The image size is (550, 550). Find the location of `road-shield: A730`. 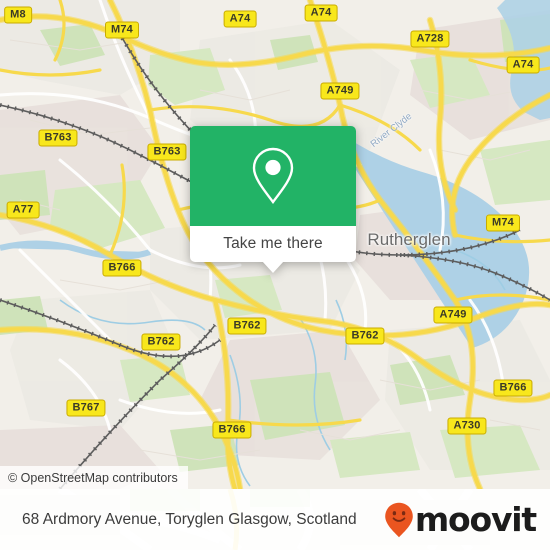

road-shield: A730 is located at coordinates (467, 426).